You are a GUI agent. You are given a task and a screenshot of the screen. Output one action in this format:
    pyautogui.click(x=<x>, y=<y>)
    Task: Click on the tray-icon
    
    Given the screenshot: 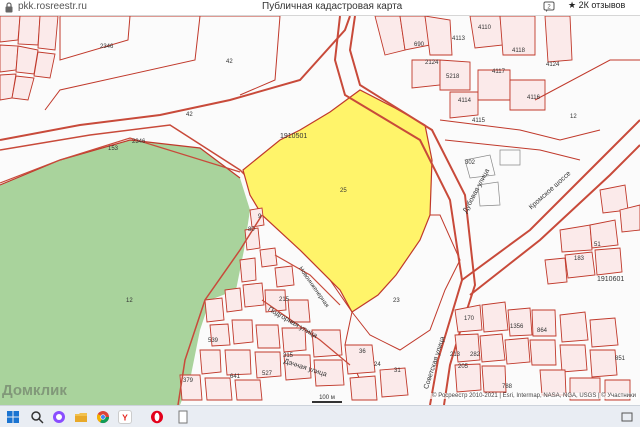 What is the action you would take?
    pyautogui.click(x=627, y=417)
    